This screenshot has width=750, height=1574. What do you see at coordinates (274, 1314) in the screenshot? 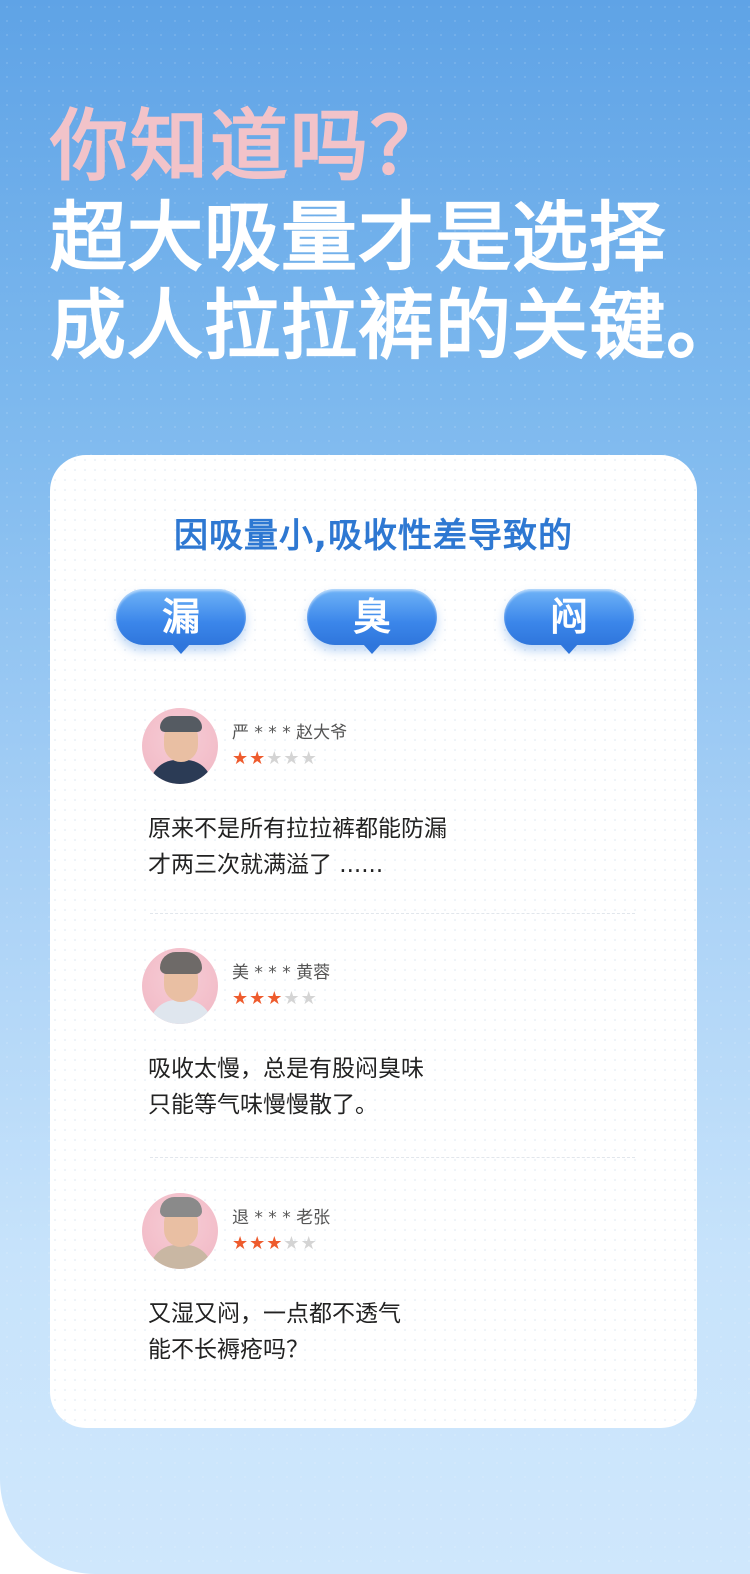
I see `review-text-line: 又湿又闷，一点都不透气` at bounding box center [274, 1314].